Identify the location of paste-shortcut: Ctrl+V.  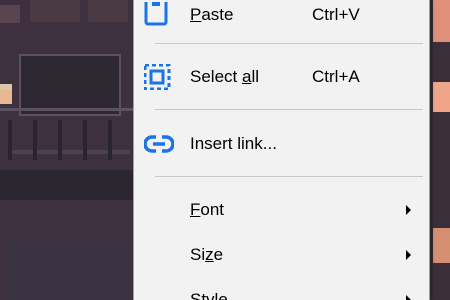
(336, 14).